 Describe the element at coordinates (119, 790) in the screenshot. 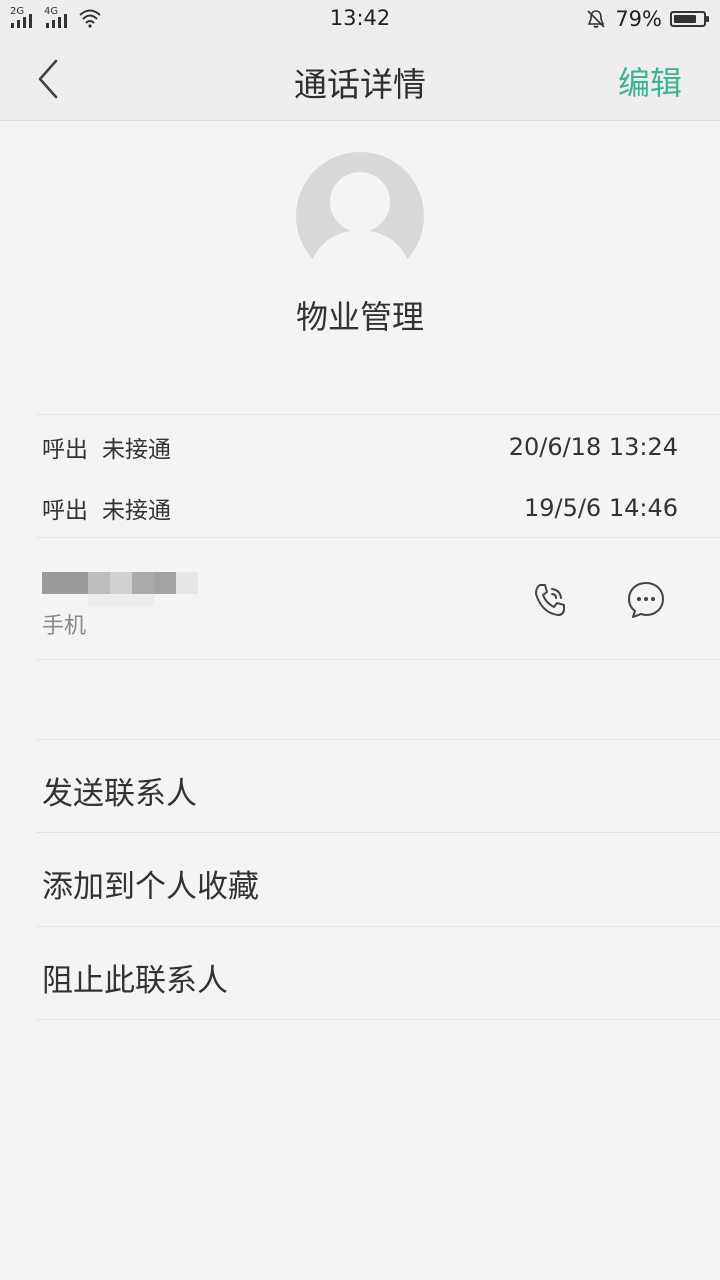

I see `menu-item-send-contact: 发送联系人` at that location.